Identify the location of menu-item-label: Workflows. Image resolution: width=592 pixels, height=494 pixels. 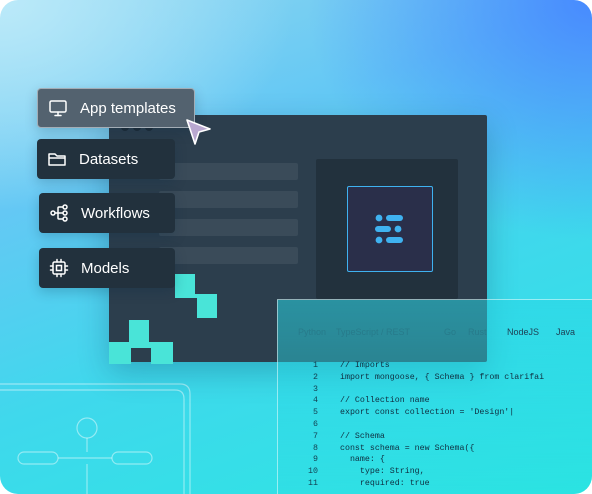
(115, 213).